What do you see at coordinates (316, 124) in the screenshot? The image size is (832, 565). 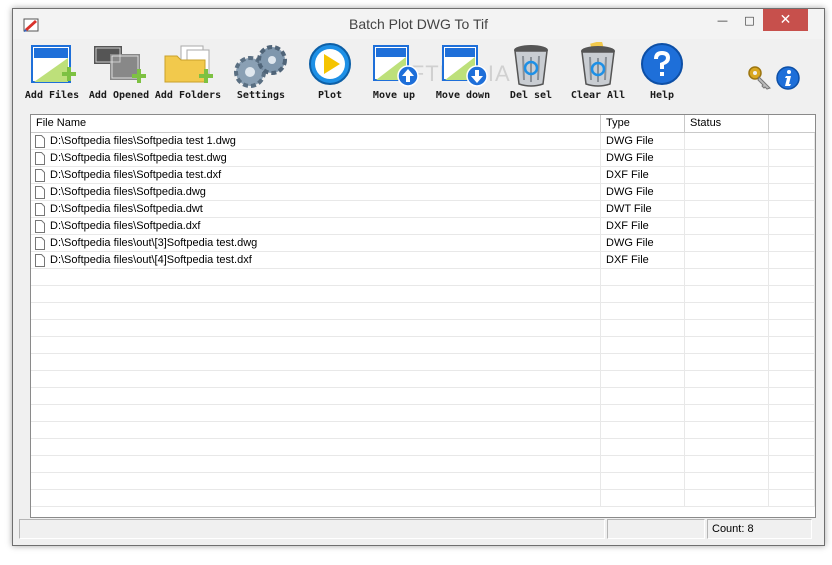 I see `column-file-name: File Name` at bounding box center [316, 124].